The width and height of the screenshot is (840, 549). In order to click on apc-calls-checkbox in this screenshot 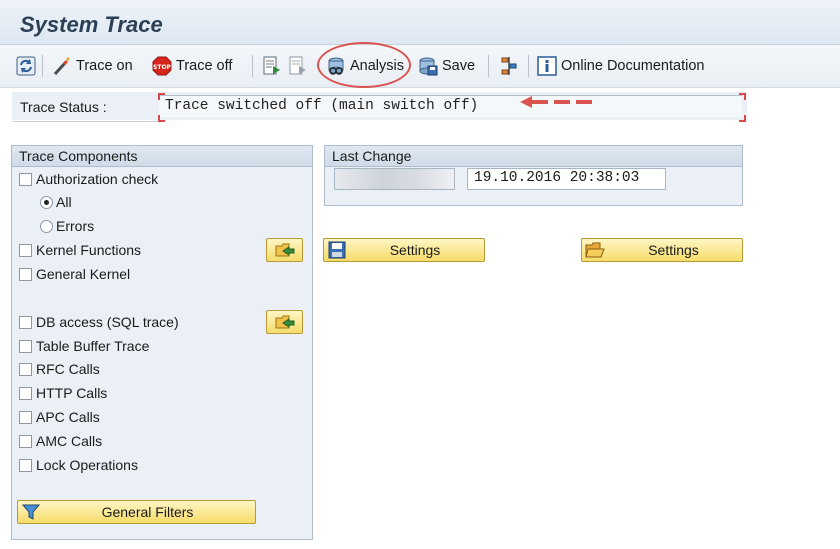, I will do `click(25, 417)`.